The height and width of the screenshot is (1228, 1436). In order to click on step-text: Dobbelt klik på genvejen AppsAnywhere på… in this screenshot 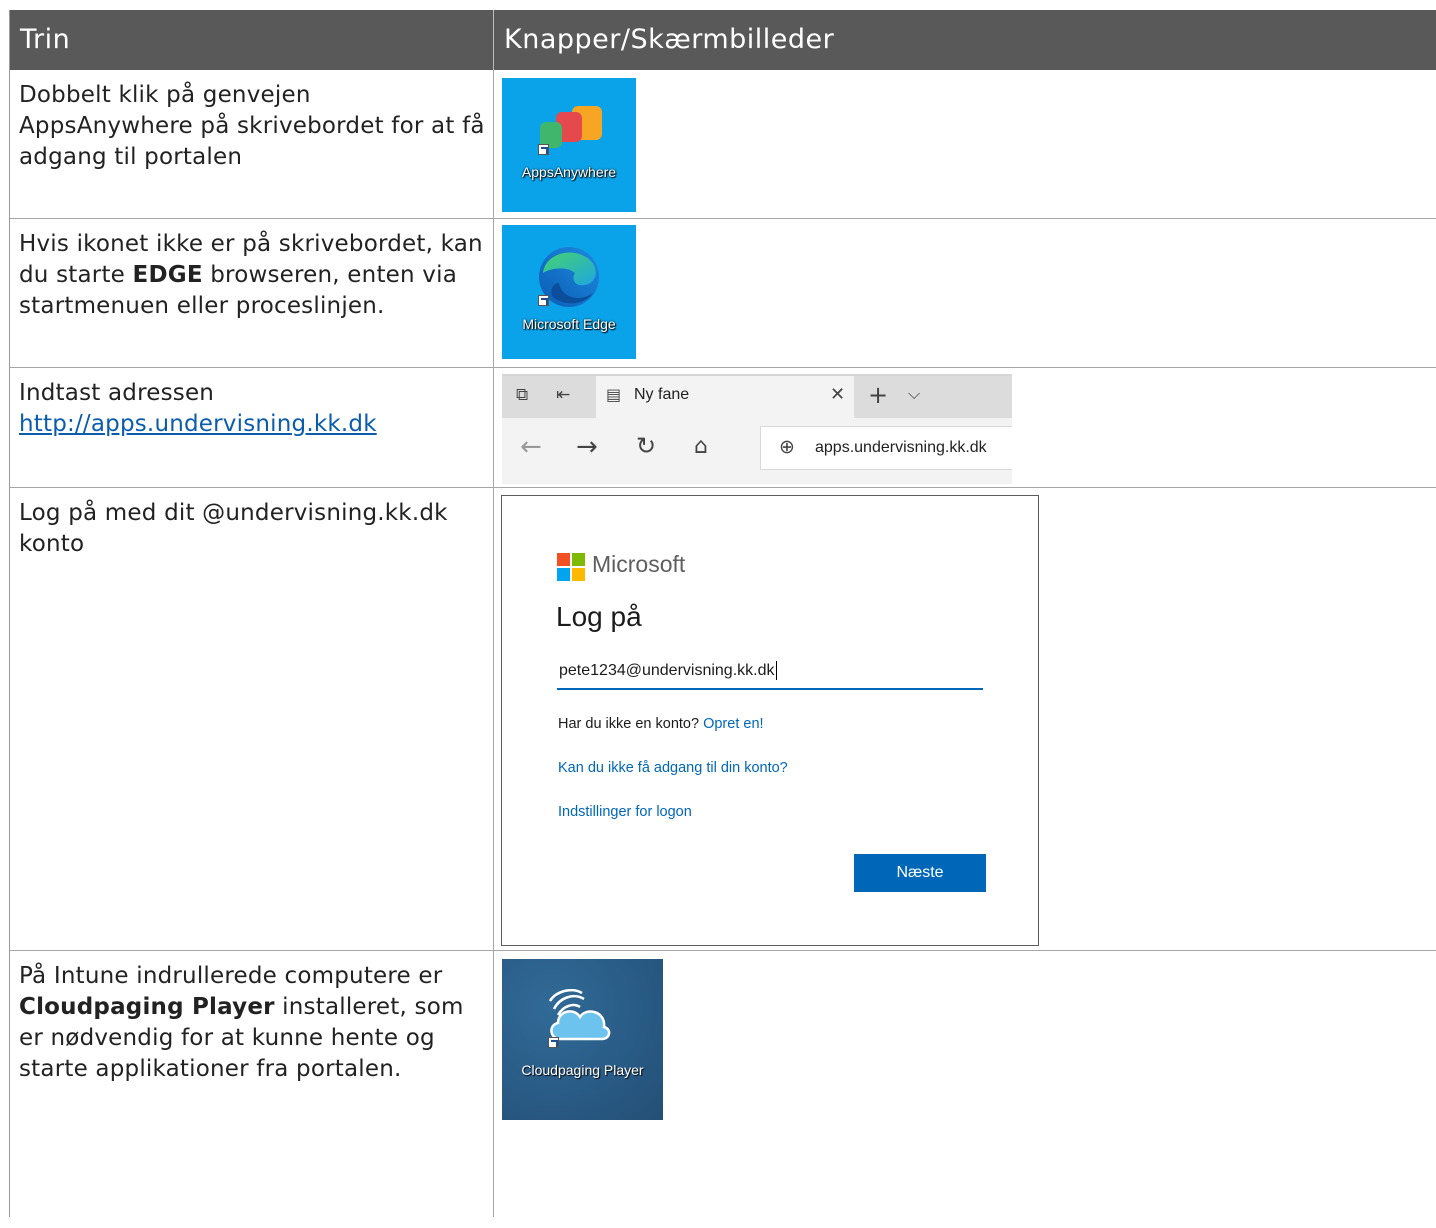, I will do `click(252, 144)`.